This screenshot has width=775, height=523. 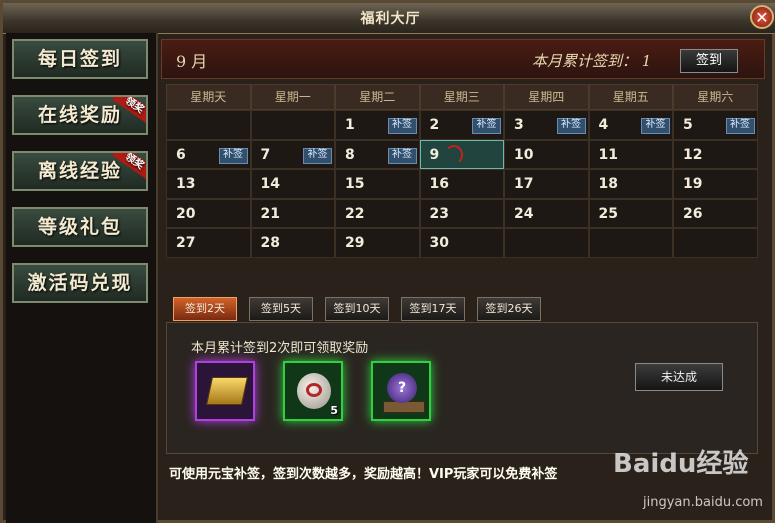 I want to click on hint-text: 可使用元宝补签，签到次数越多，奖励越高！VIP玩家可以免费补签, so click(x=363, y=474).